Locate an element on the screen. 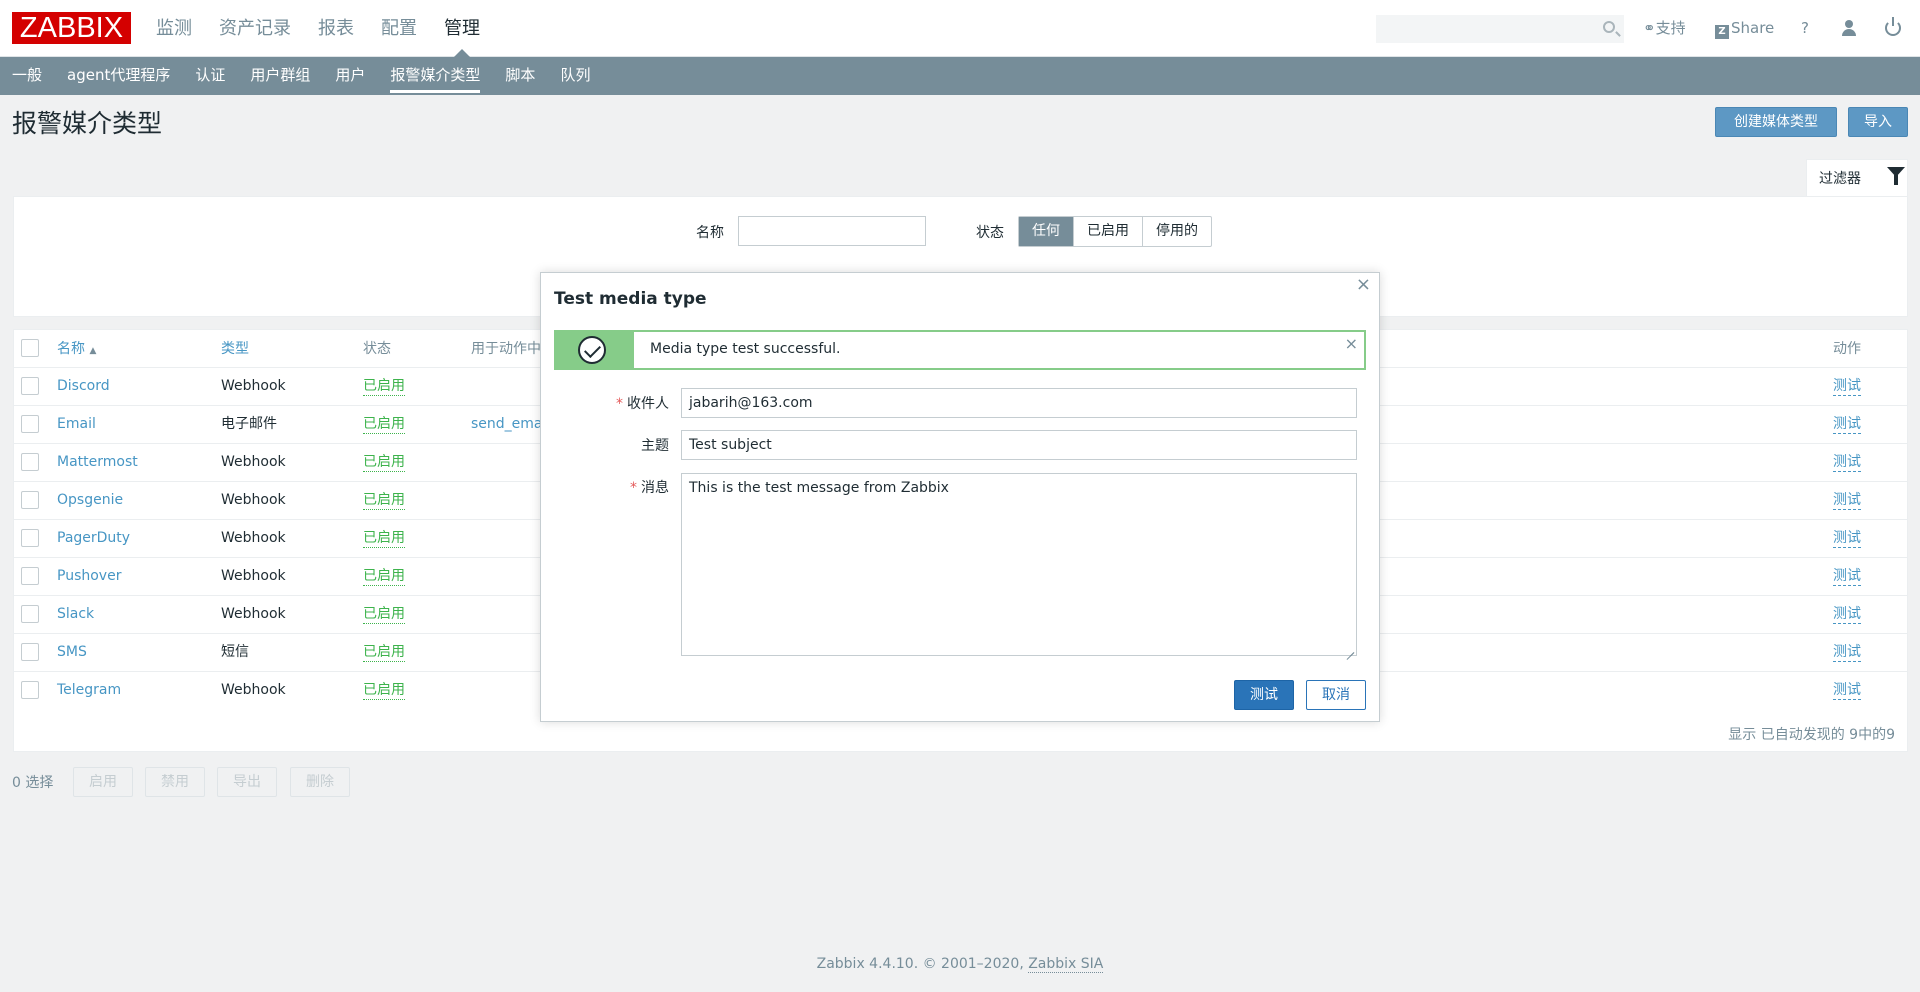 This screenshot has width=1920, height=992. filter-icon is located at coordinates (1896, 177).